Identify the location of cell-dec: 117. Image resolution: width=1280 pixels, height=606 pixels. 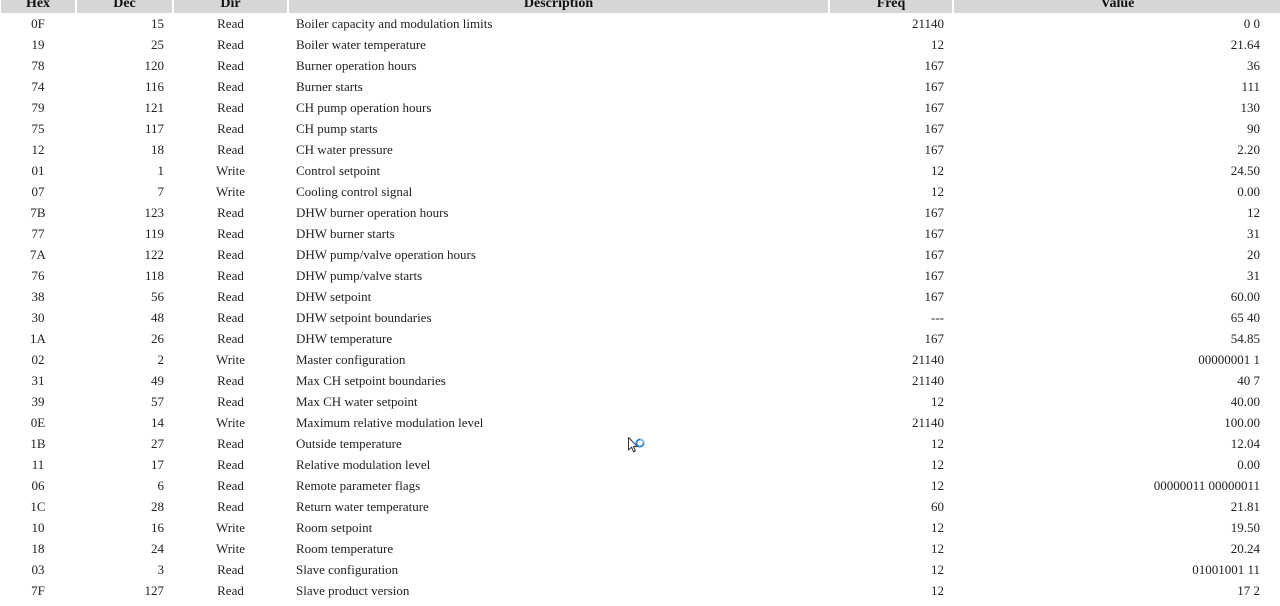
(154, 128).